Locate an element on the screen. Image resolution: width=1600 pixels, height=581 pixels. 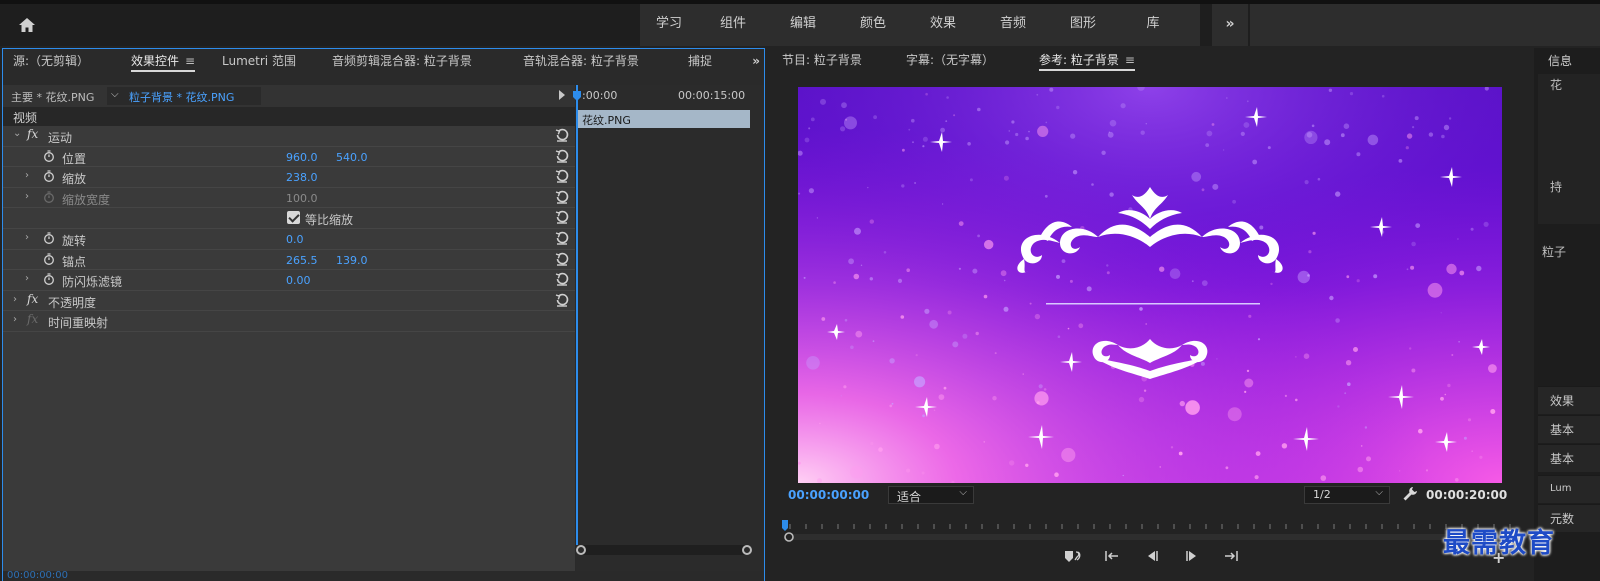
timeline-clip: 花纹.PNG is located at coordinates (664, 119).